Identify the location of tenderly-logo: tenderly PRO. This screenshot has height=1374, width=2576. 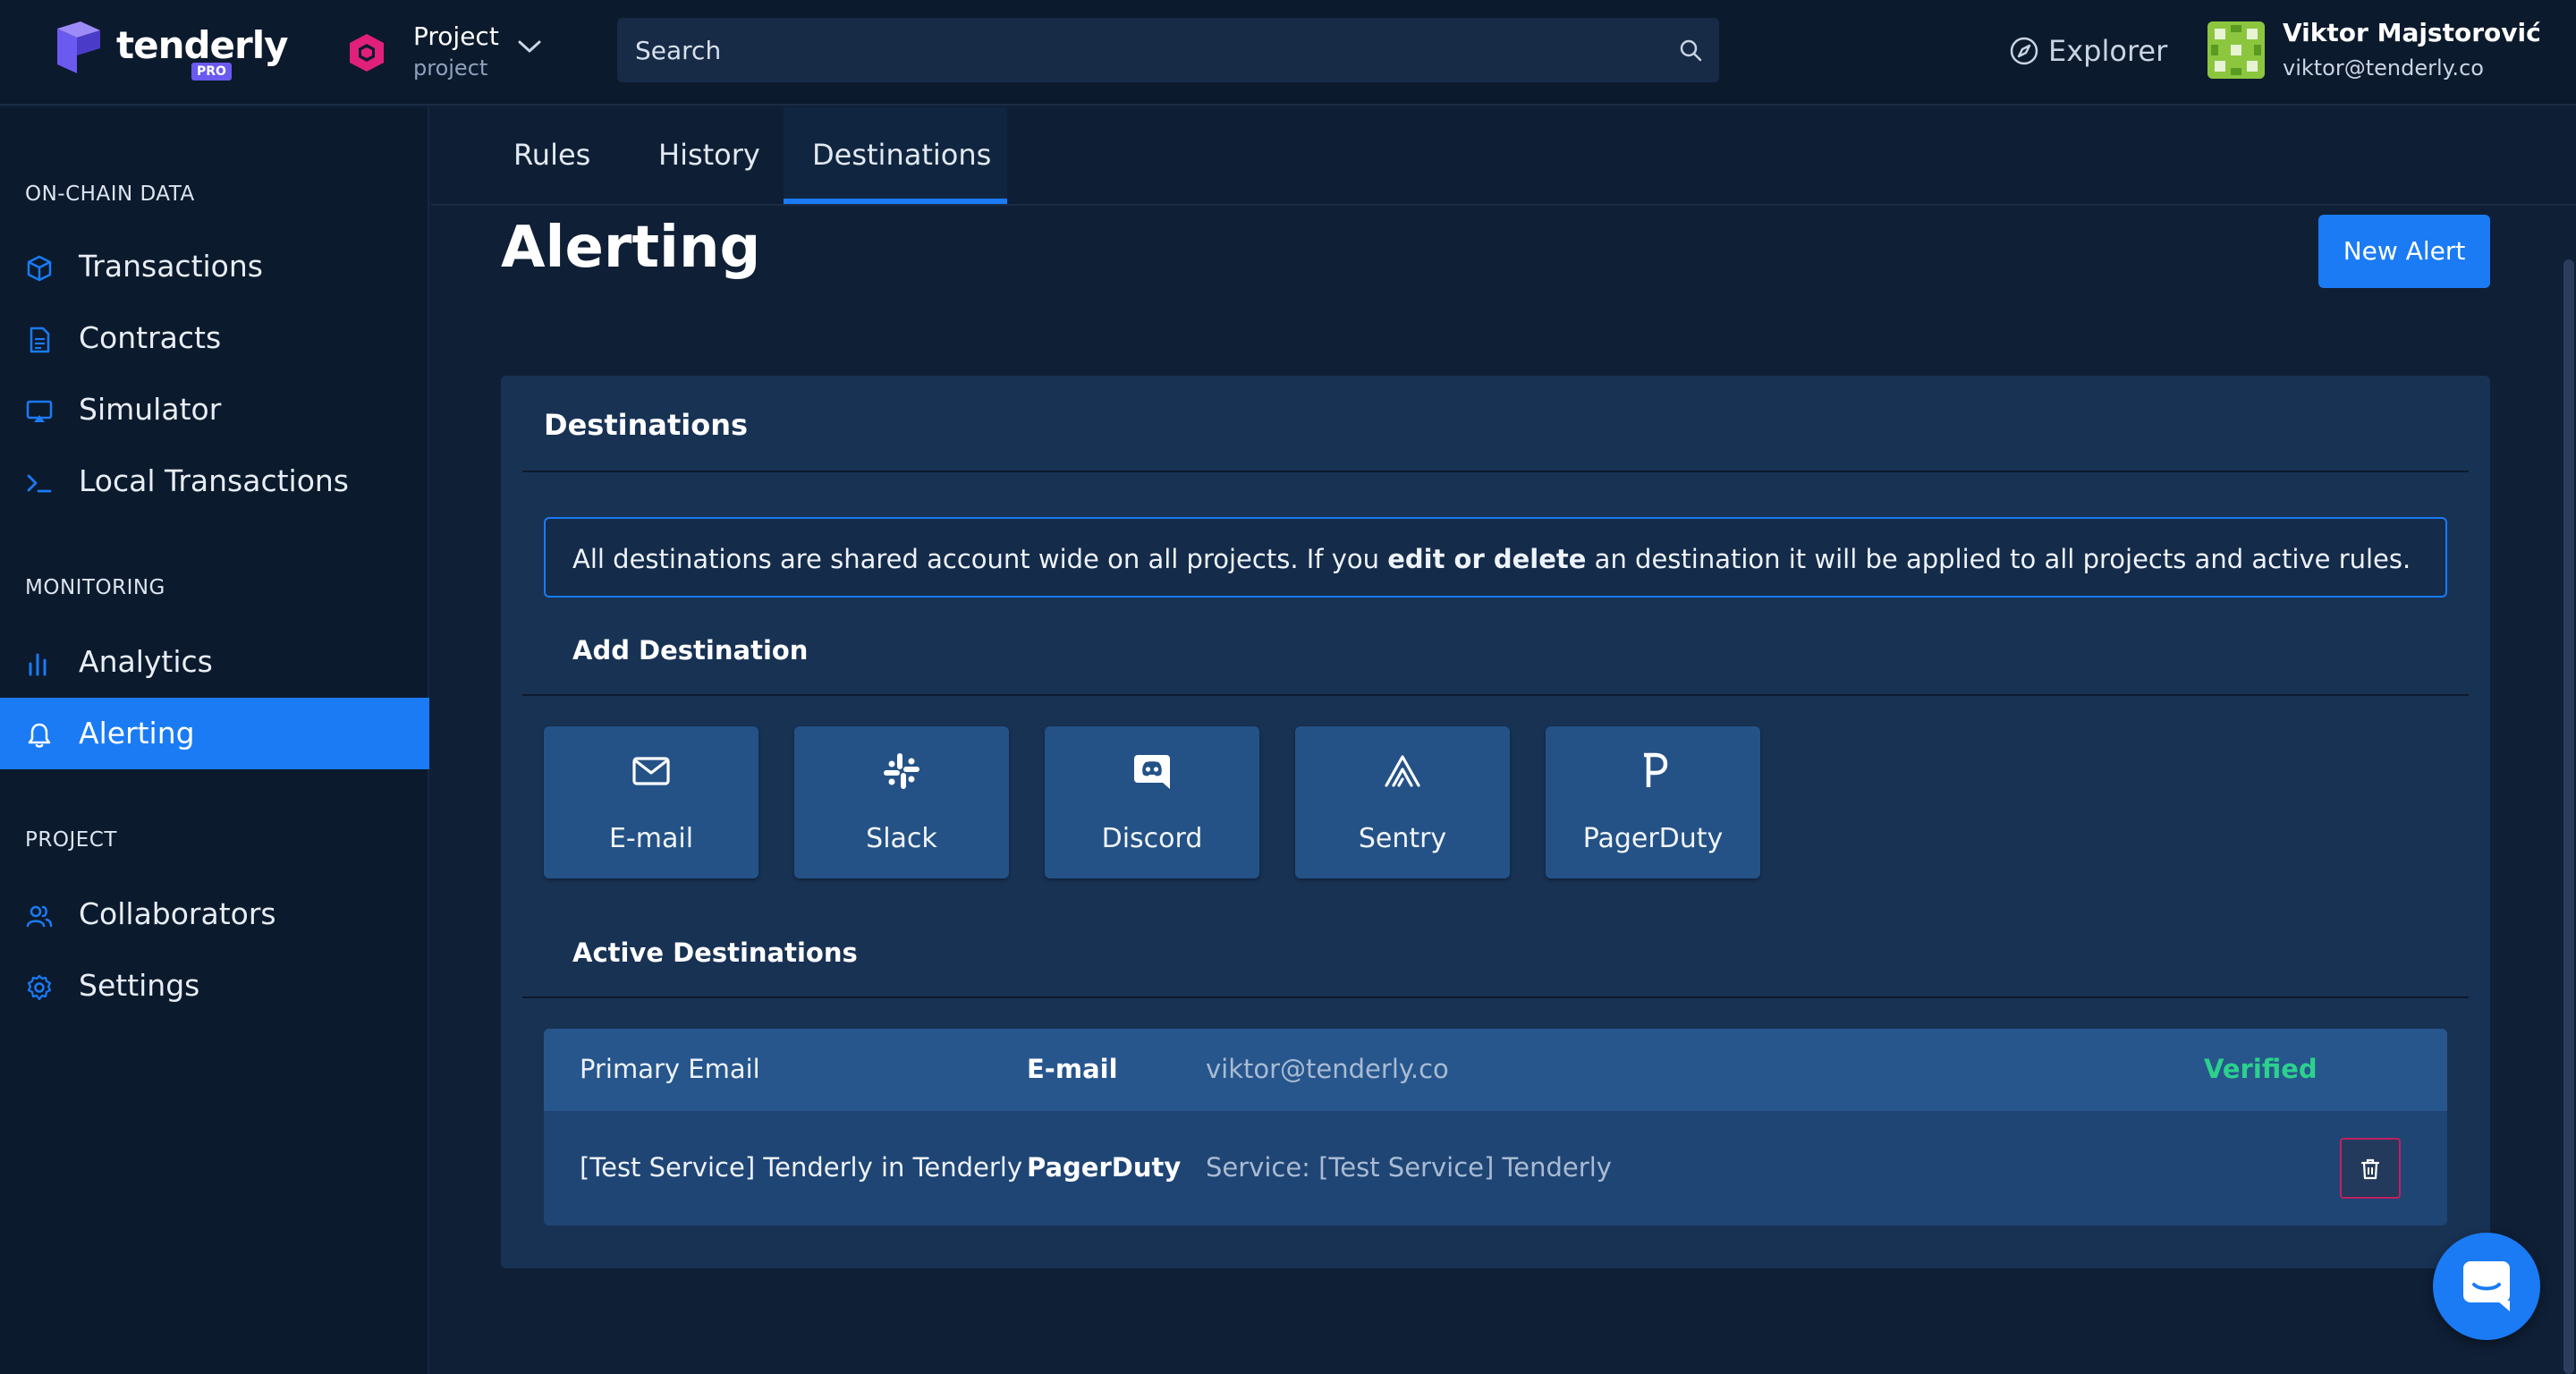
(171, 52).